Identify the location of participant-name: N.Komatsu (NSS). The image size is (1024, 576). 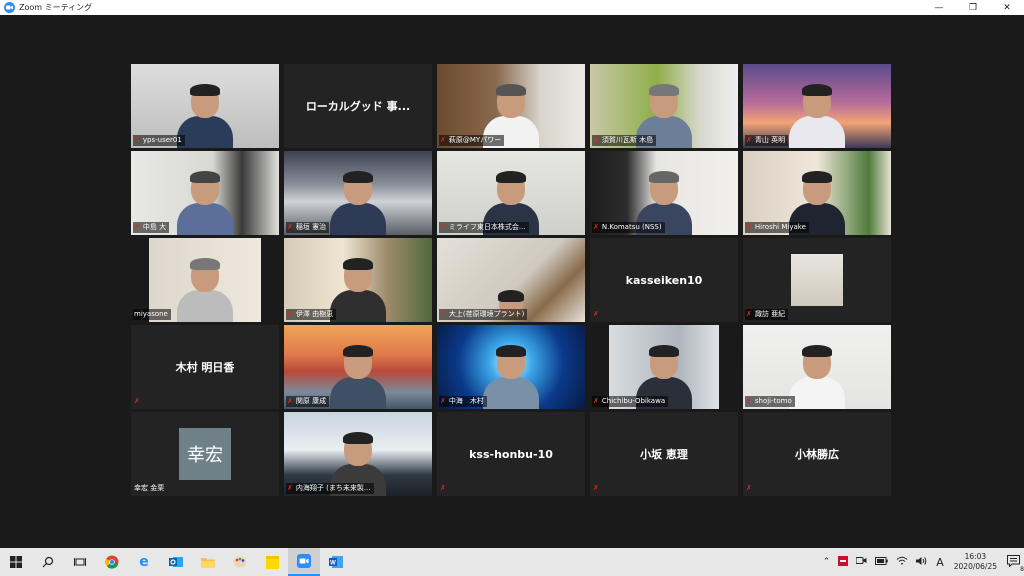
(631, 227).